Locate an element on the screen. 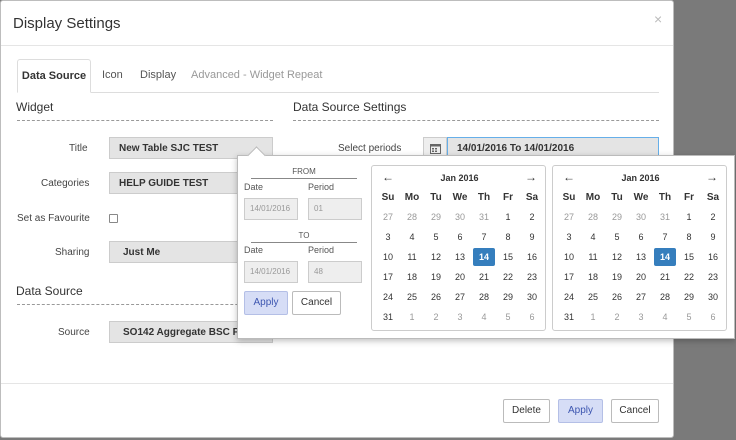 This screenshot has width=736, height=440. cancel-button: Cancel is located at coordinates (635, 411).